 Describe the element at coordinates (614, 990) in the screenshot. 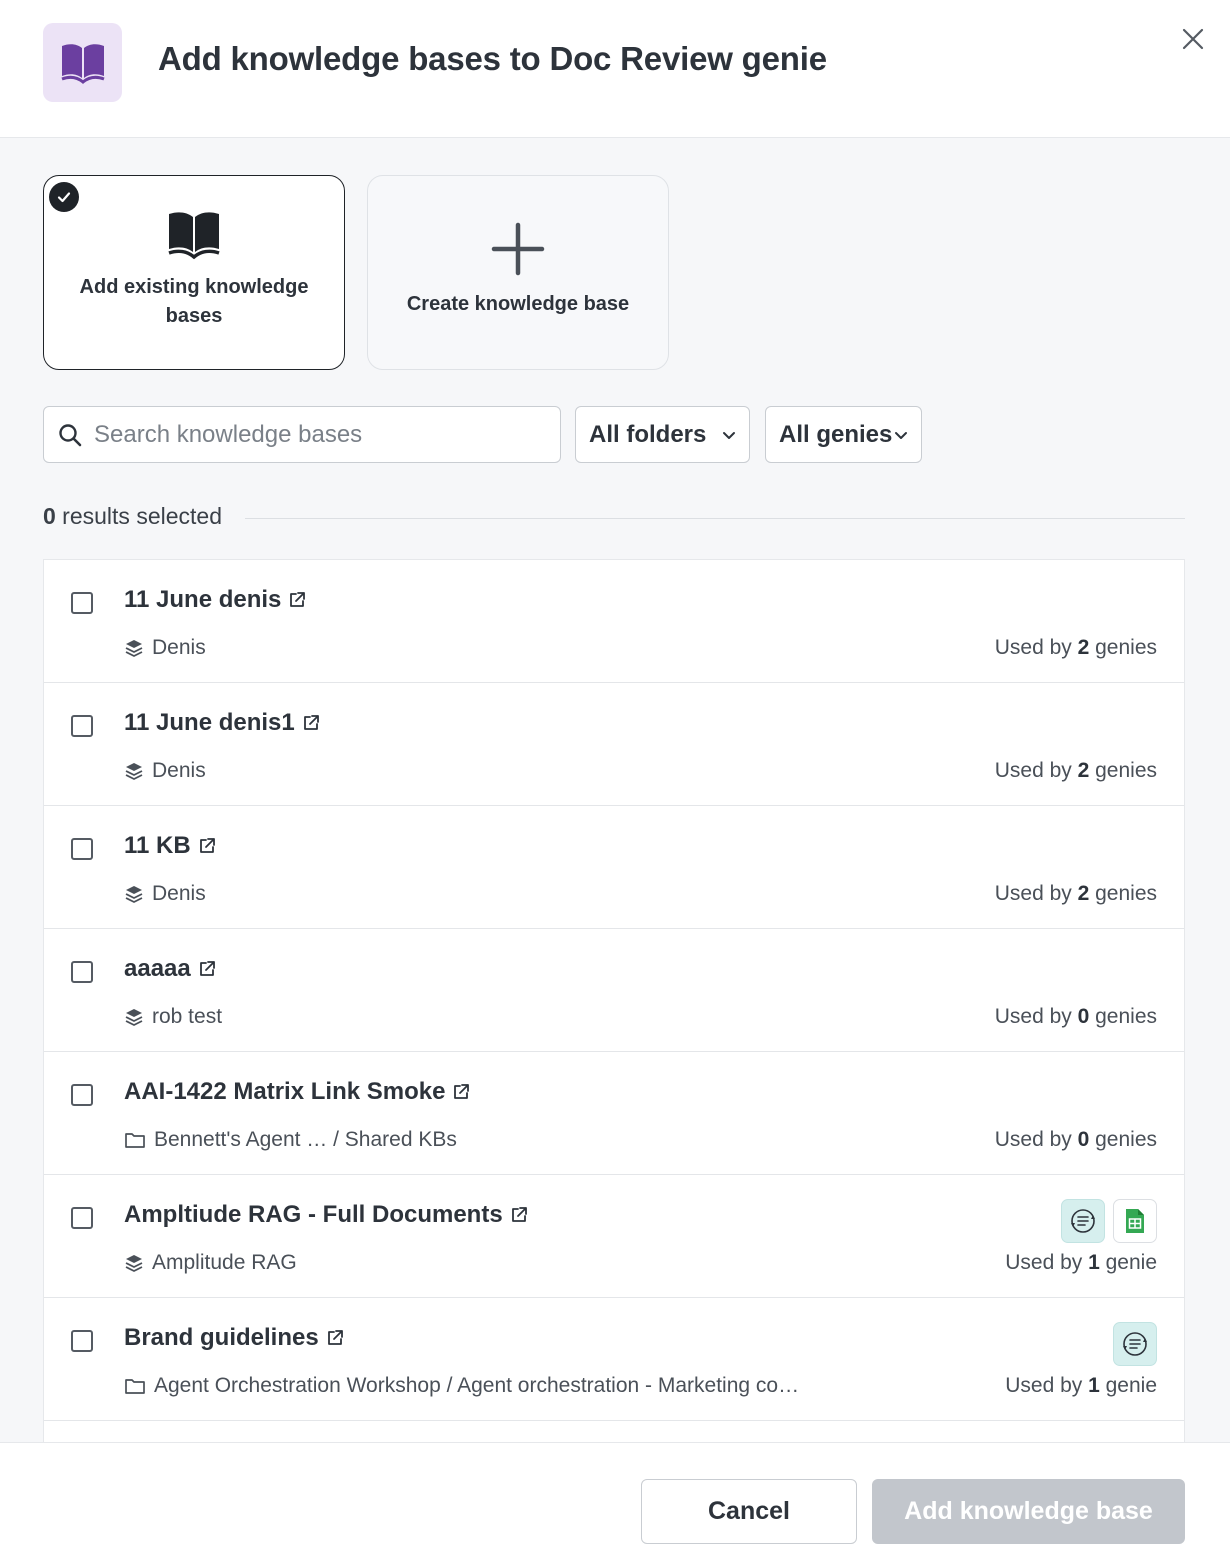

I see `kb-list-item: aaaaa rob test Used by 0 genies` at that location.